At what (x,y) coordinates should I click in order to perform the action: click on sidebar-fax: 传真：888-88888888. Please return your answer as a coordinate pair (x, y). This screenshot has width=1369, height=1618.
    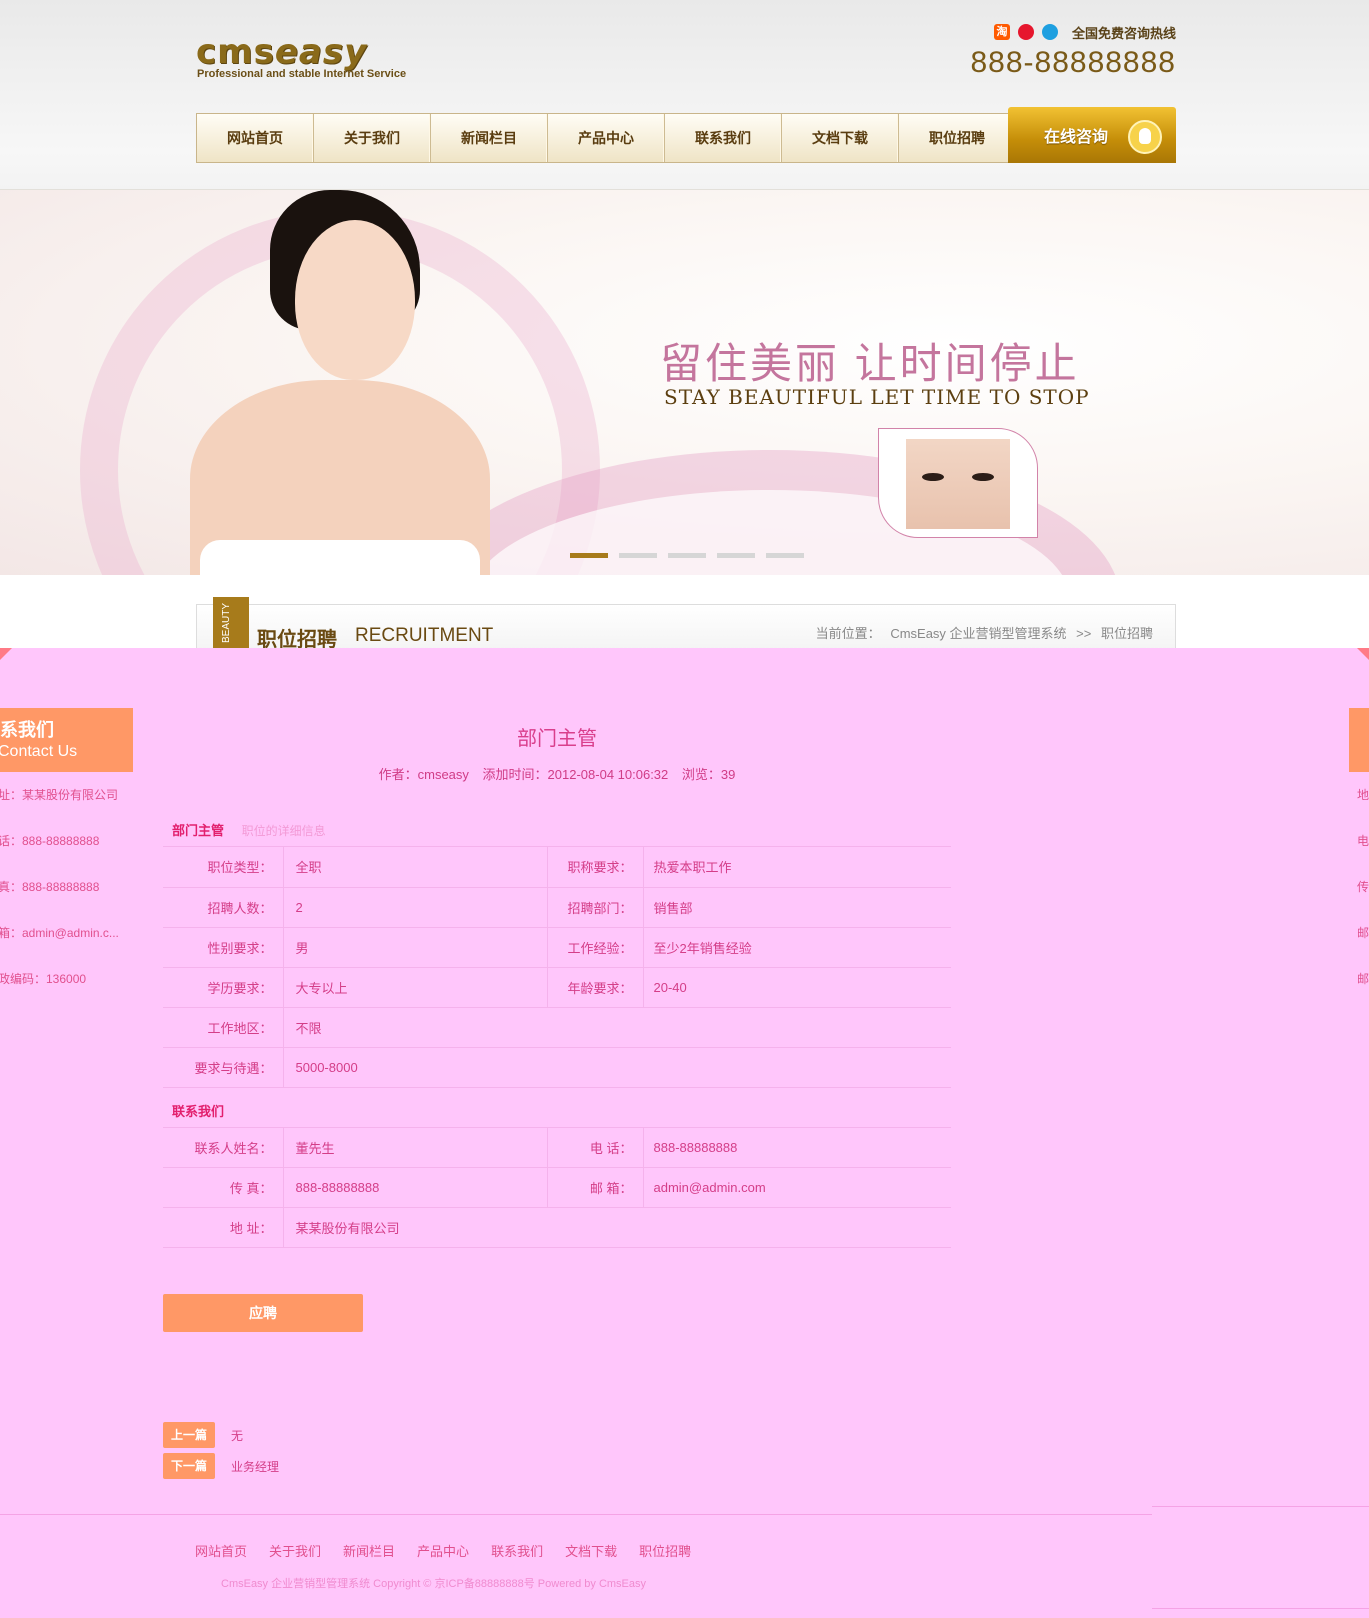
    Looking at the image, I should click on (50, 887).